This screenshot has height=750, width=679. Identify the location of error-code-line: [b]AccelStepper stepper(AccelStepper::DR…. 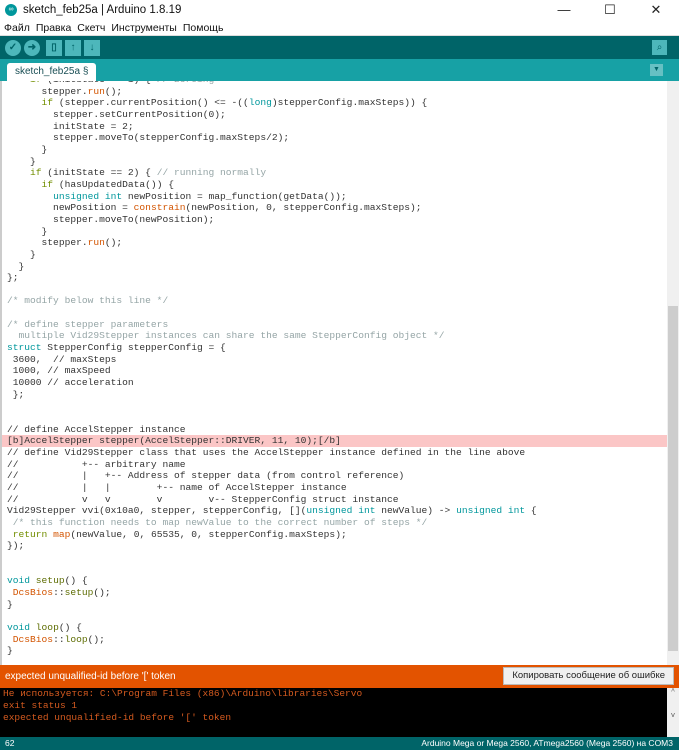
(334, 441).